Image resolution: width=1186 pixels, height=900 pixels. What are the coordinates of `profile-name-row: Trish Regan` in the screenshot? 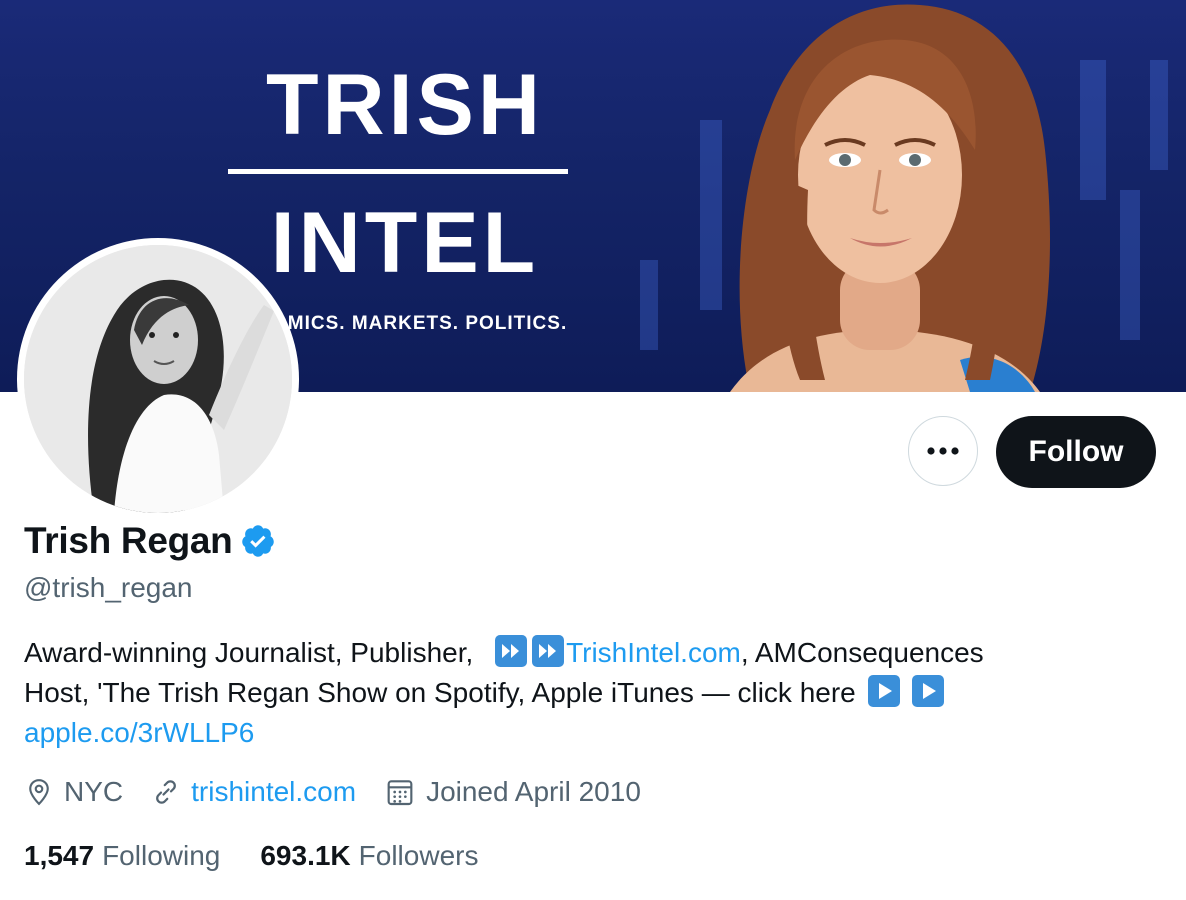 It's located at (150, 541).